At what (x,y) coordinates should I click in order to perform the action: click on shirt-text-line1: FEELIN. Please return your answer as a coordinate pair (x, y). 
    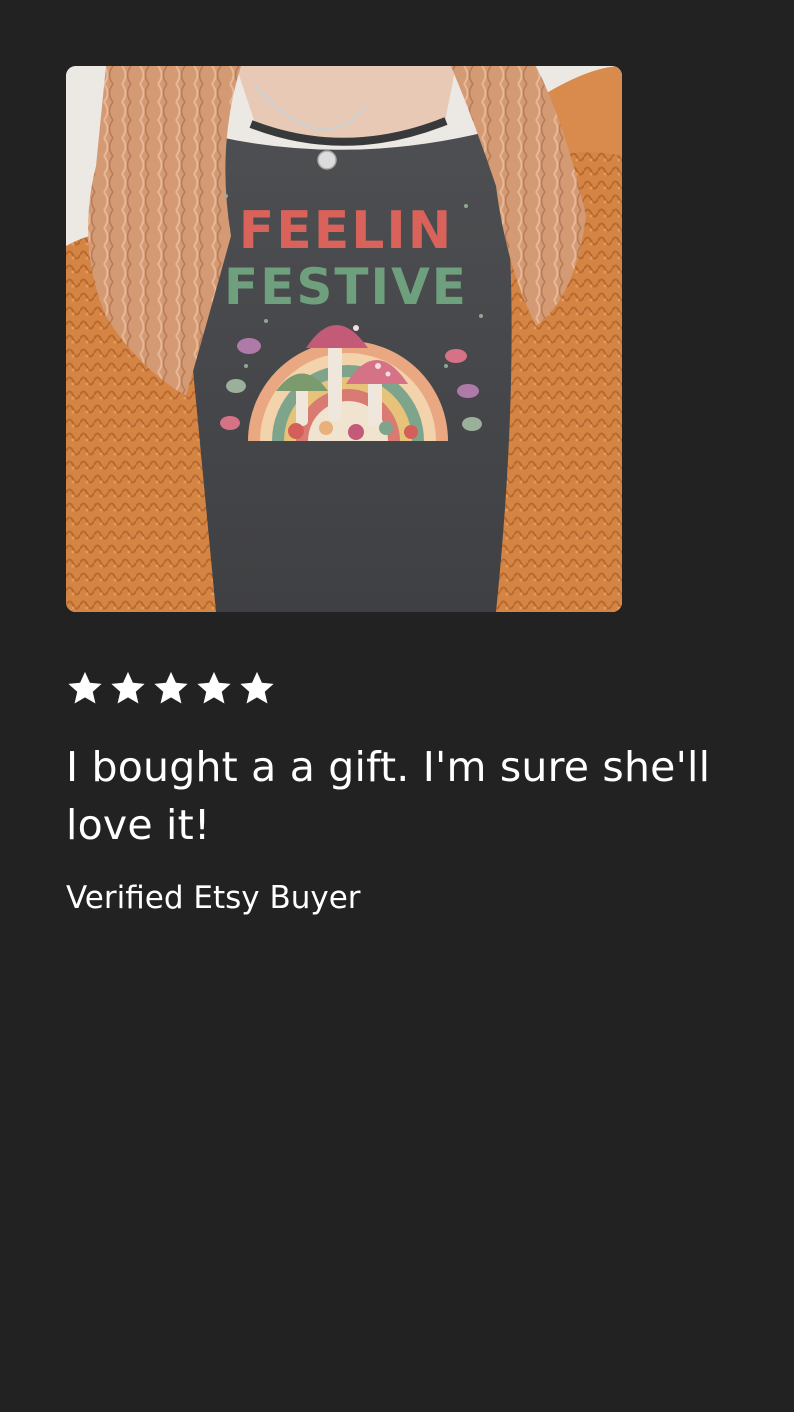
    Looking at the image, I should click on (346, 231).